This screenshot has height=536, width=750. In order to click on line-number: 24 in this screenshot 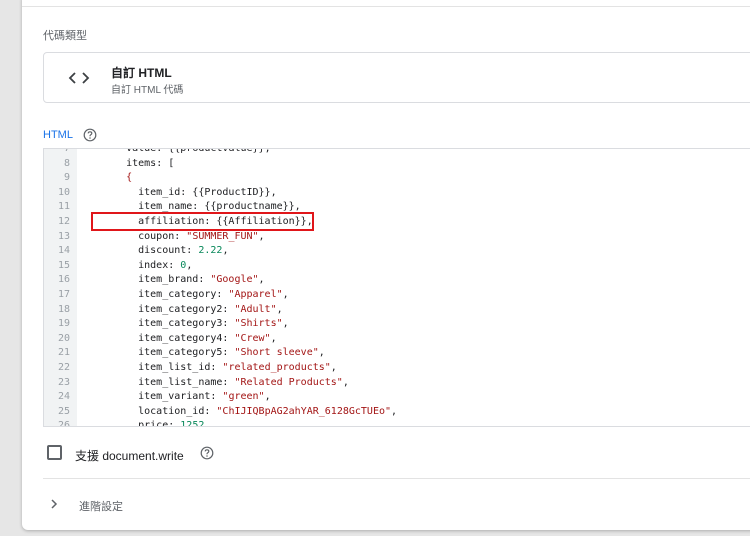, I will do `click(63, 397)`.